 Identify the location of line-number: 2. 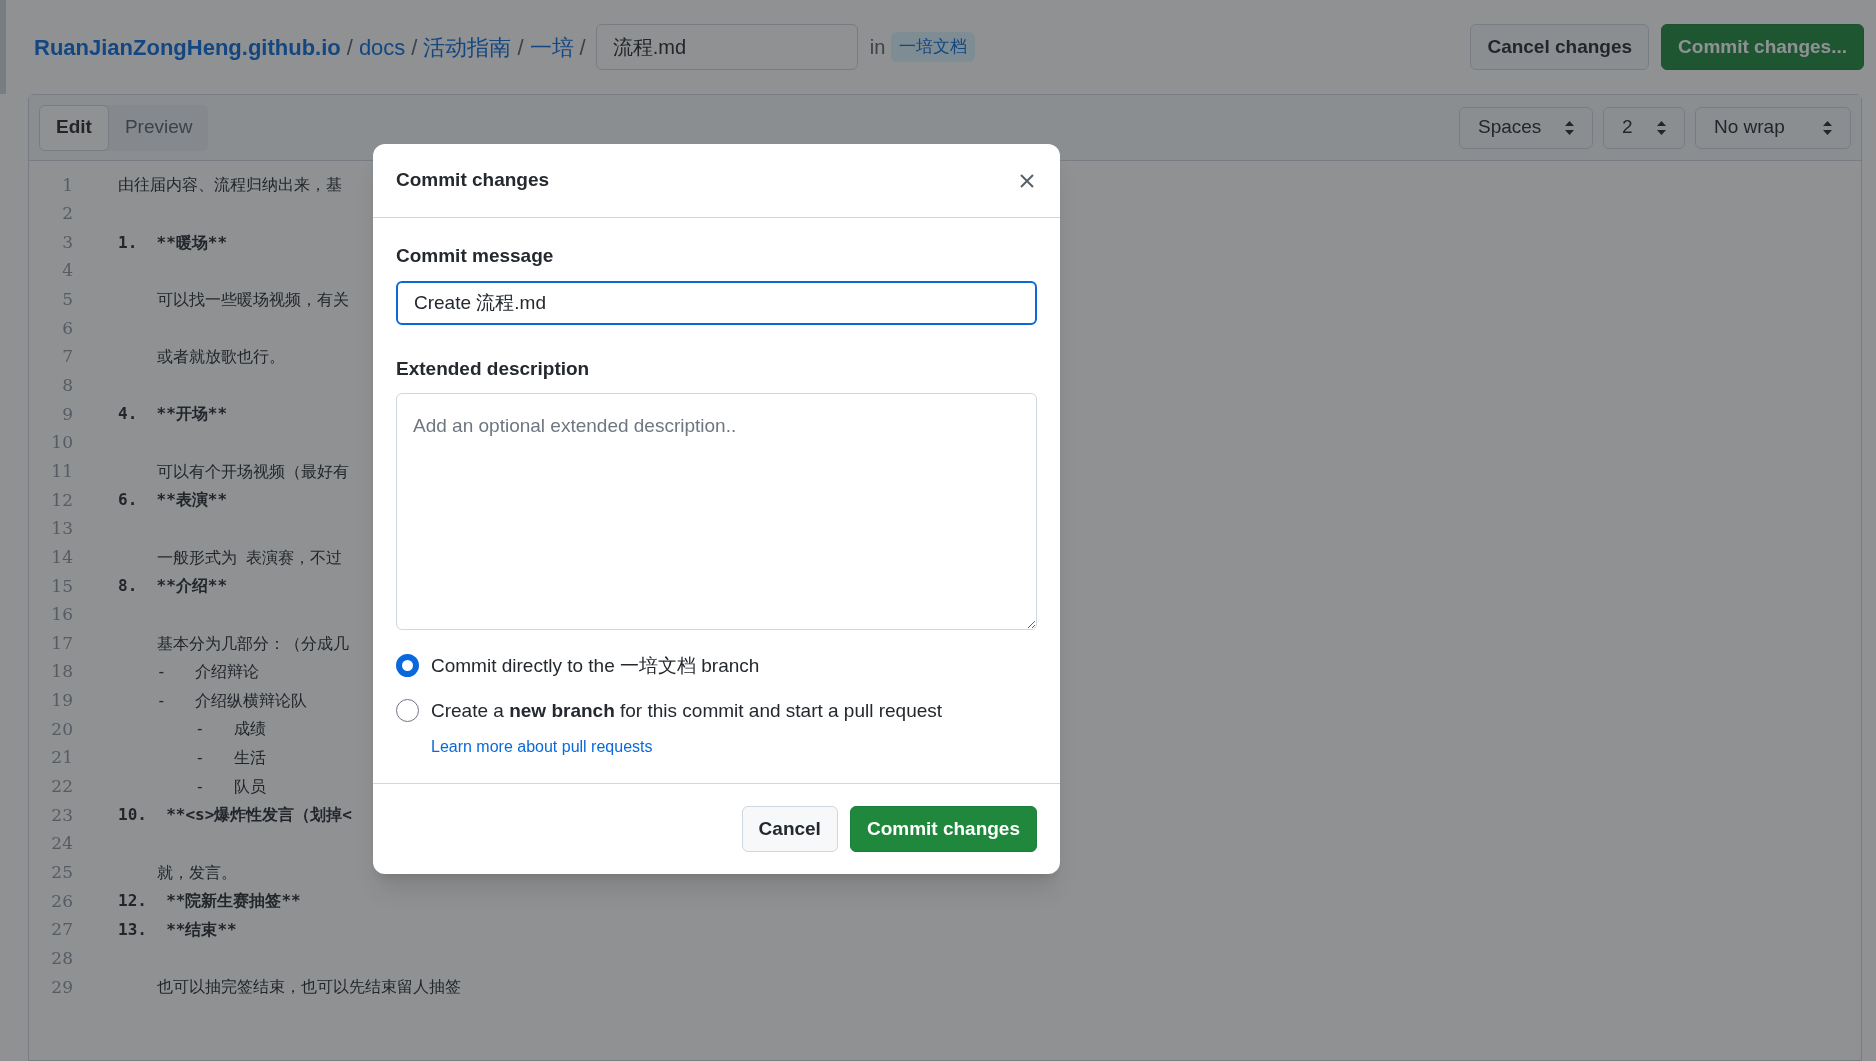
(67, 214).